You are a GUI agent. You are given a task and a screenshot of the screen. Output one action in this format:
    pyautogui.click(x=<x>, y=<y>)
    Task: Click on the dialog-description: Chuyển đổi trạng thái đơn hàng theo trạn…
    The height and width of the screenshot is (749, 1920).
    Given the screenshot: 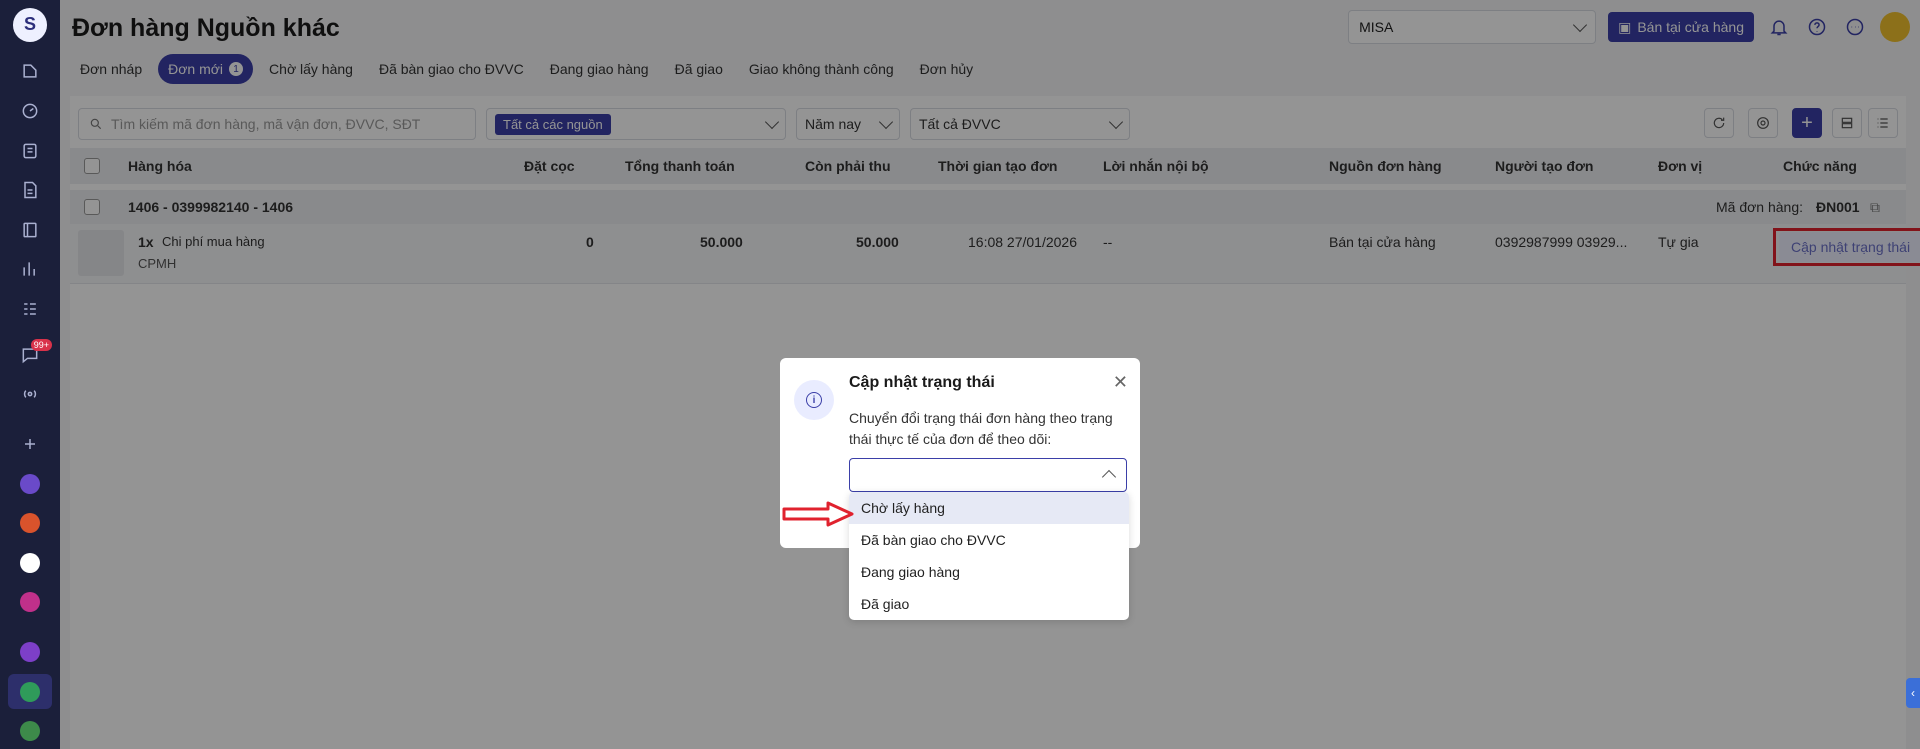 What is the action you would take?
    pyautogui.click(x=981, y=428)
    